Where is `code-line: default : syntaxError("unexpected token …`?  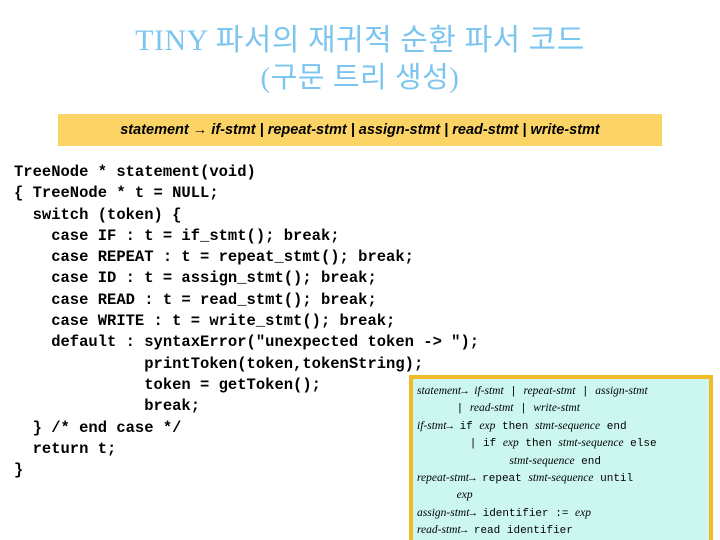 code-line: default : syntaxError("unexpected token … is located at coordinates (247, 342).